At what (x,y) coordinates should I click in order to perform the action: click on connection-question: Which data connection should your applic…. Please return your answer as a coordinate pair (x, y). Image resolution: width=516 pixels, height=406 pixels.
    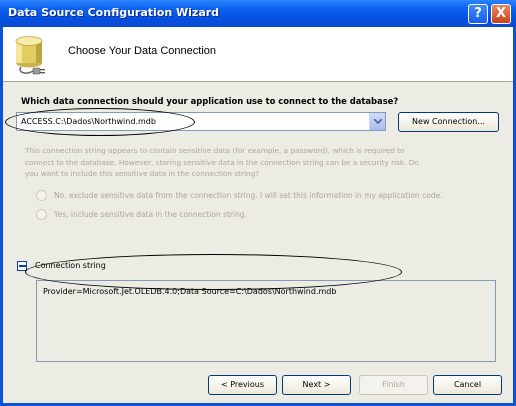
    Looking at the image, I should click on (210, 101).